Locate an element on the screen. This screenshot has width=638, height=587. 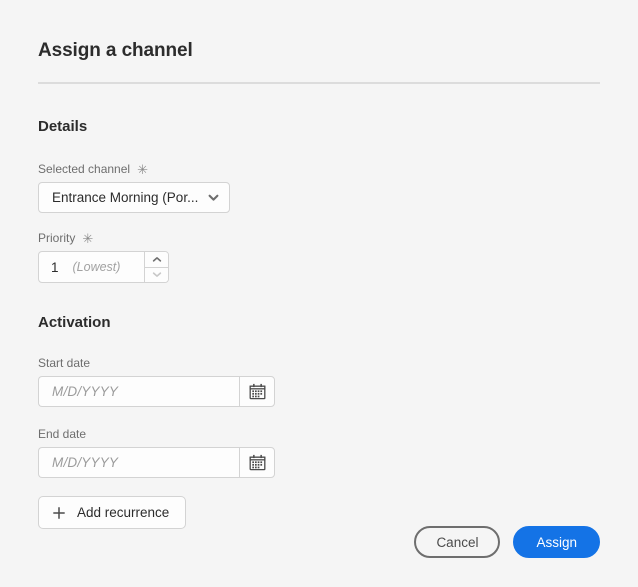
selected-channel-label: Selected channel ✳ is located at coordinates (319, 169).